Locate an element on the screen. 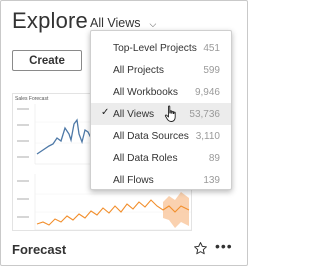 The width and height of the screenshot is (320, 266). menu-item-count: 451 is located at coordinates (211, 48).